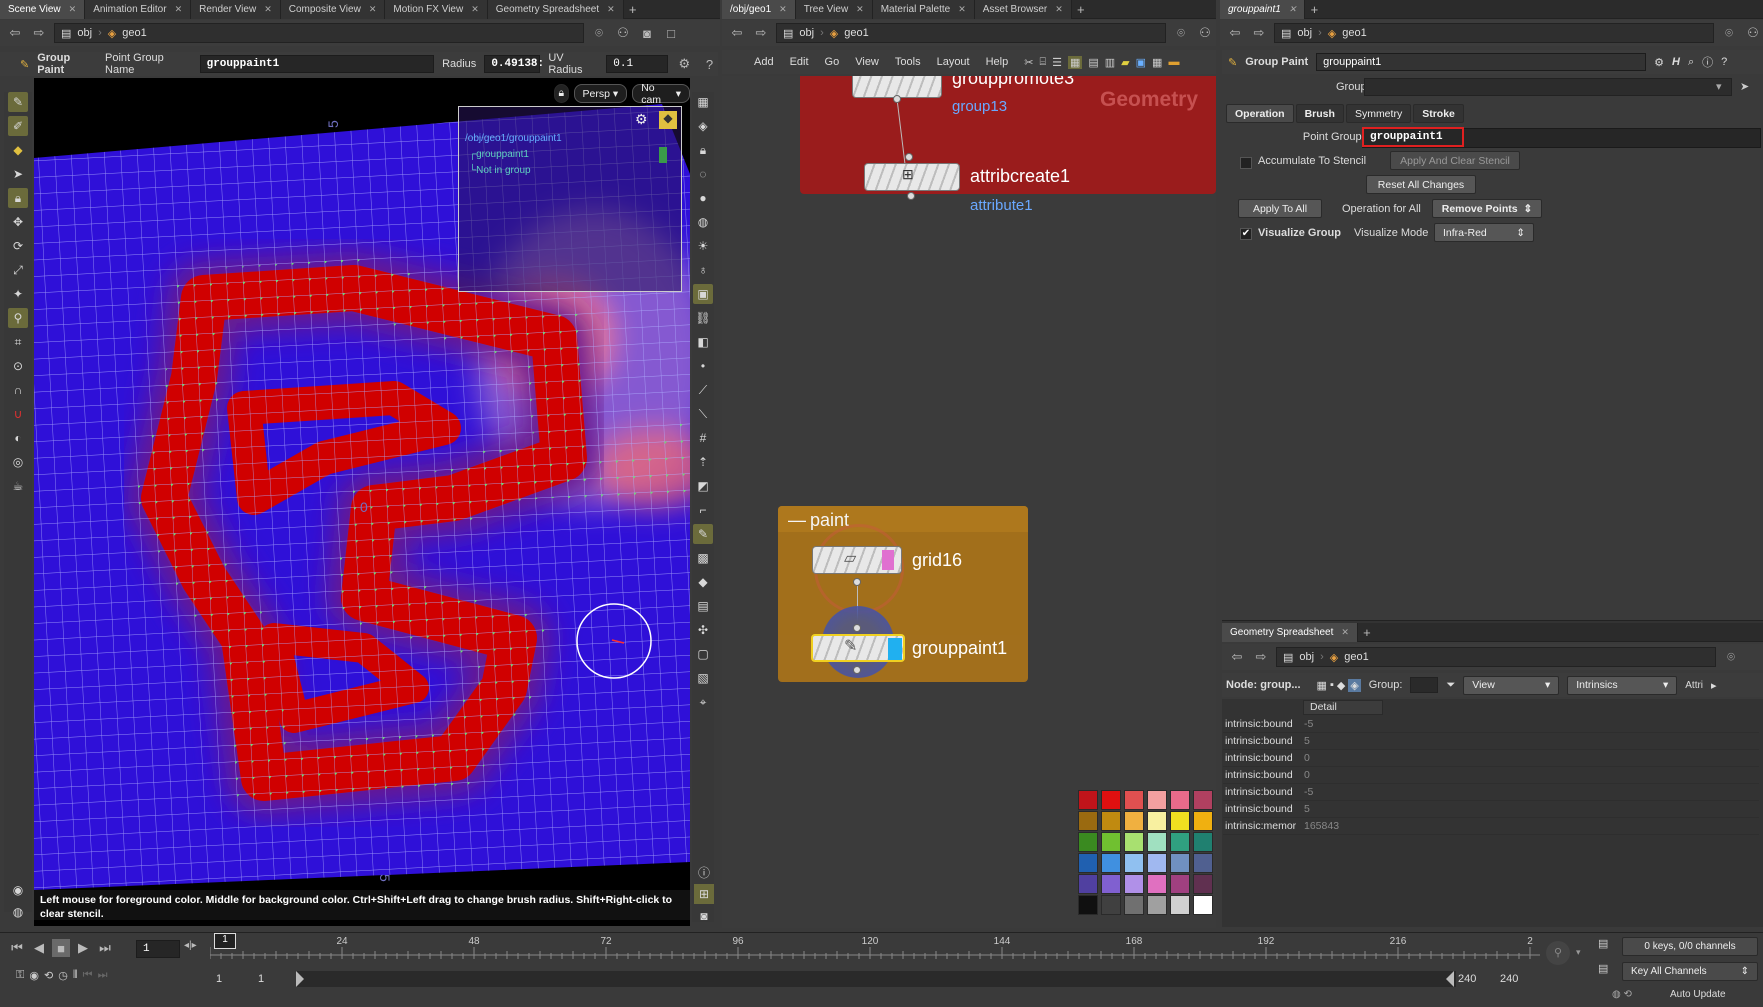  Describe the element at coordinates (1491, 826) in the screenshot. I see `table-row: intrinsic:memor 165843` at that location.